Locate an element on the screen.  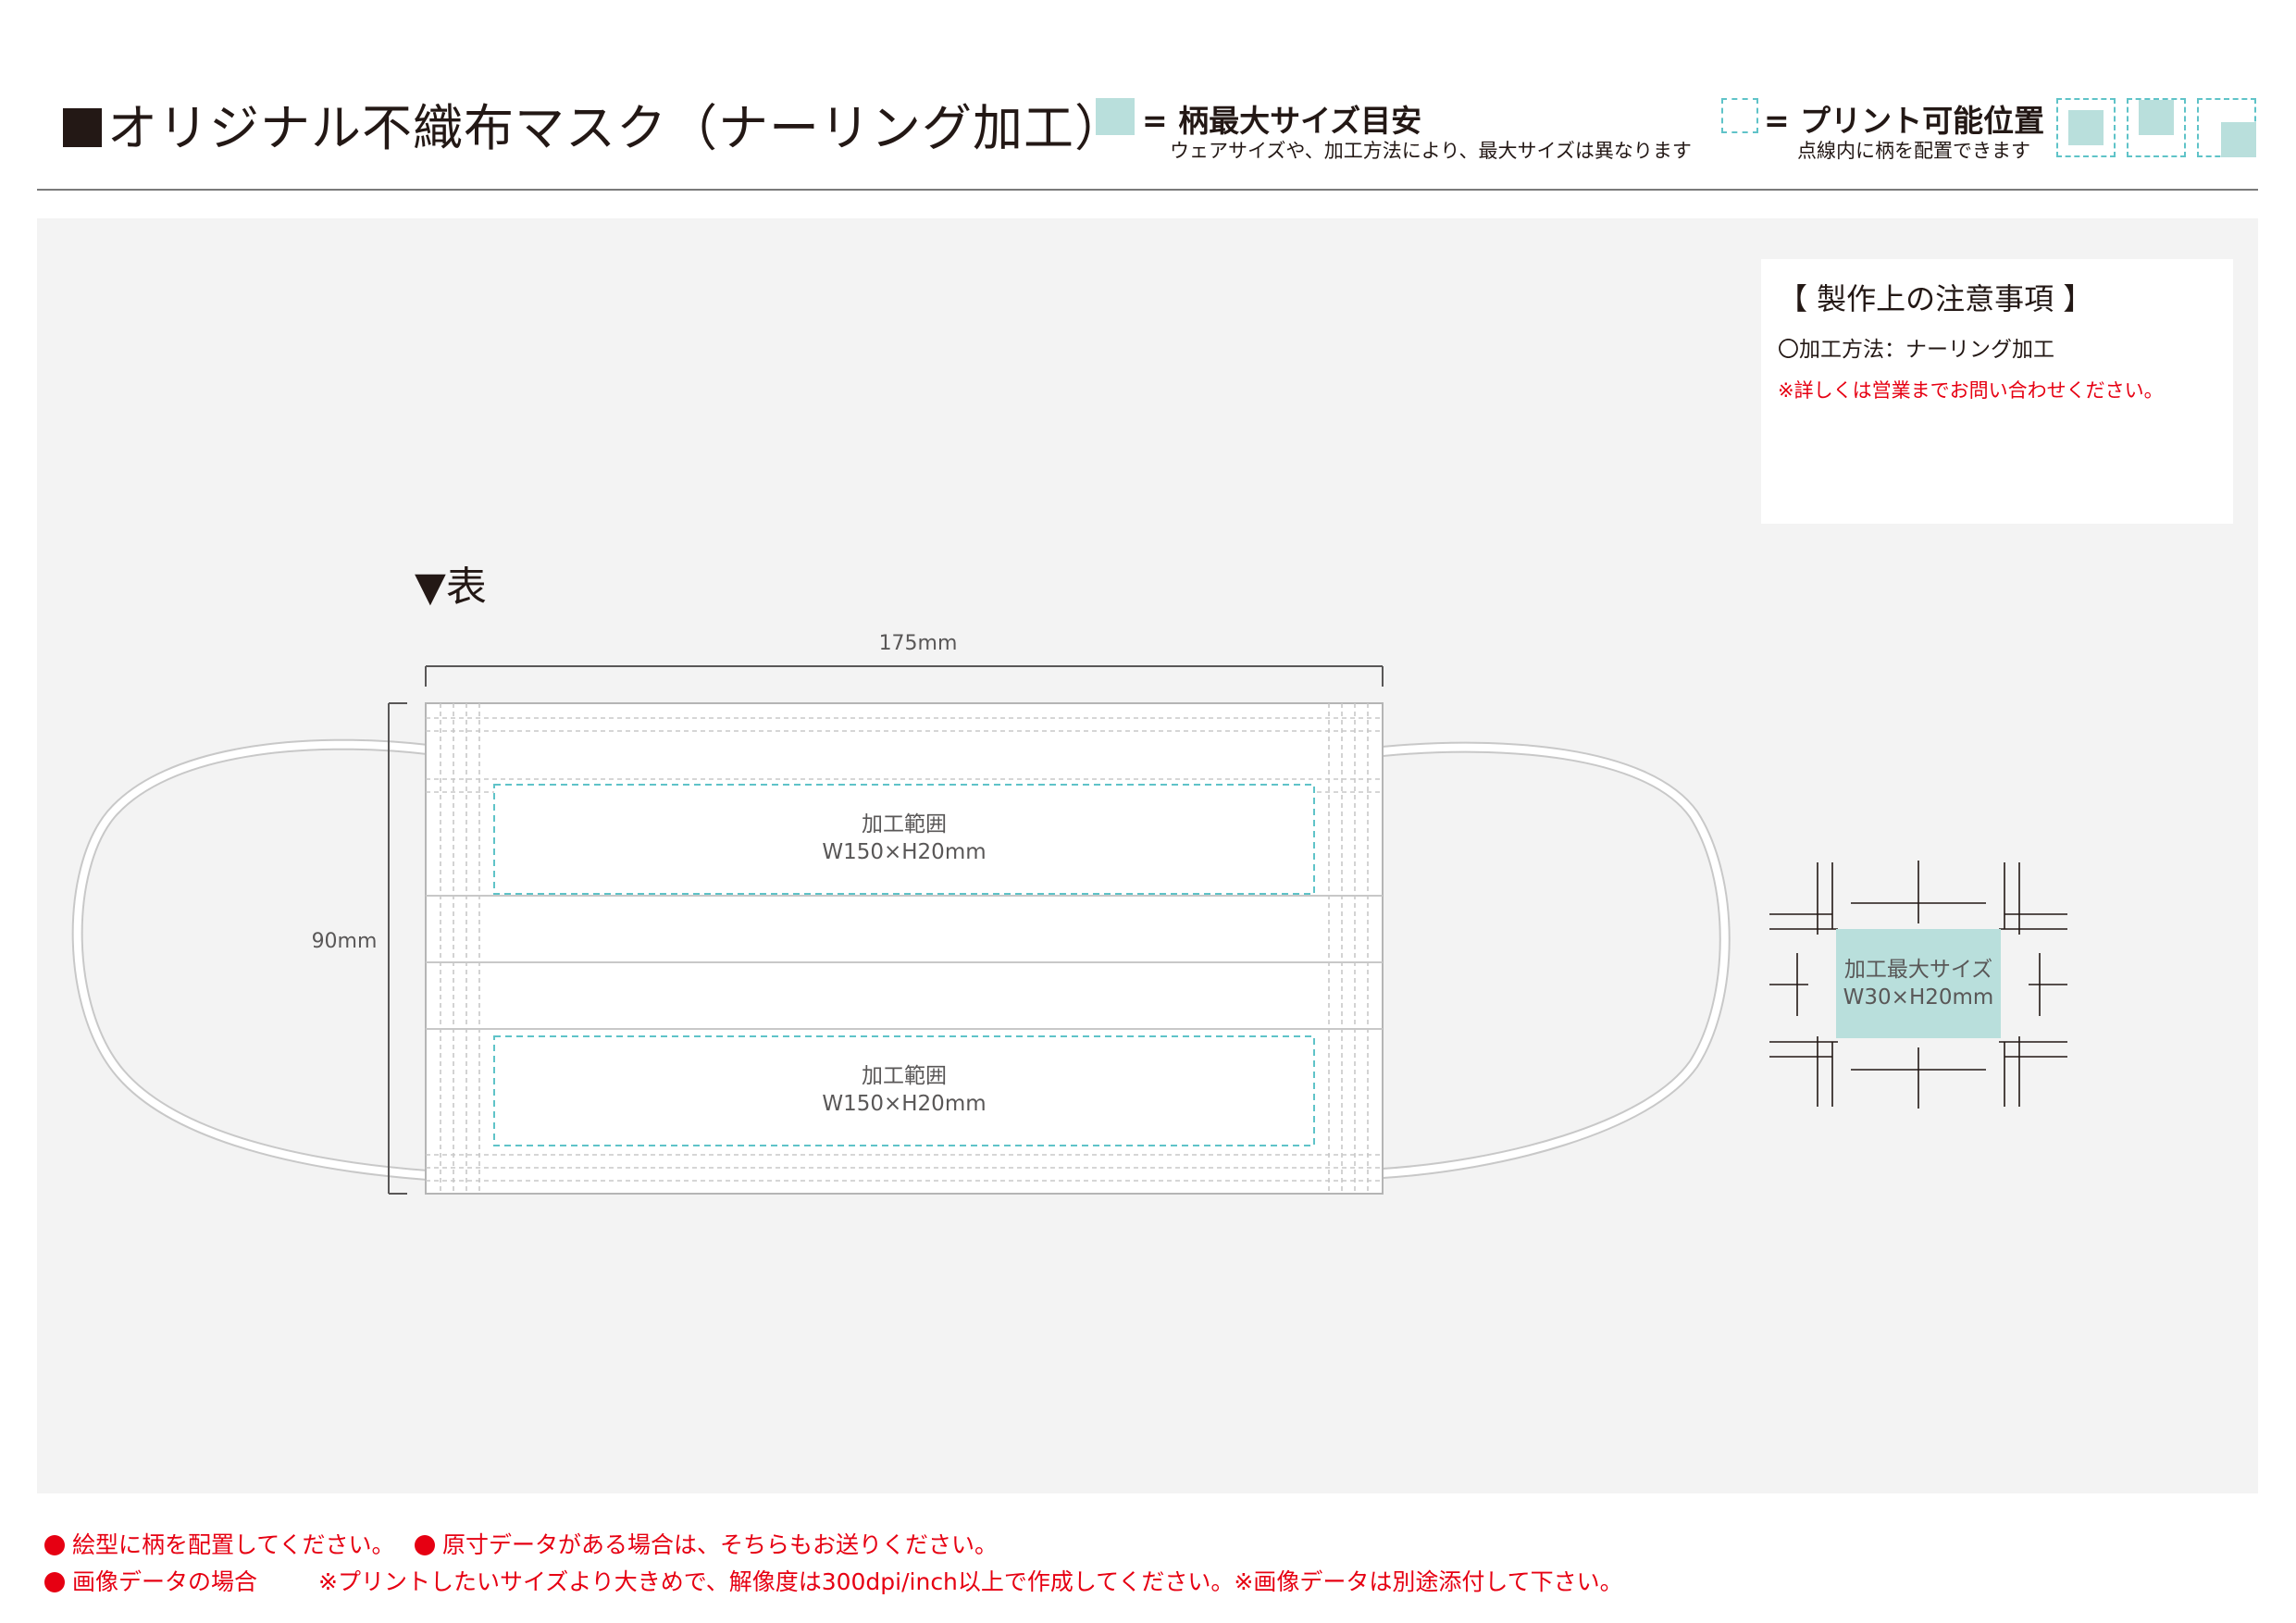
max-print-size-area is located at coordinates (1919, 983).